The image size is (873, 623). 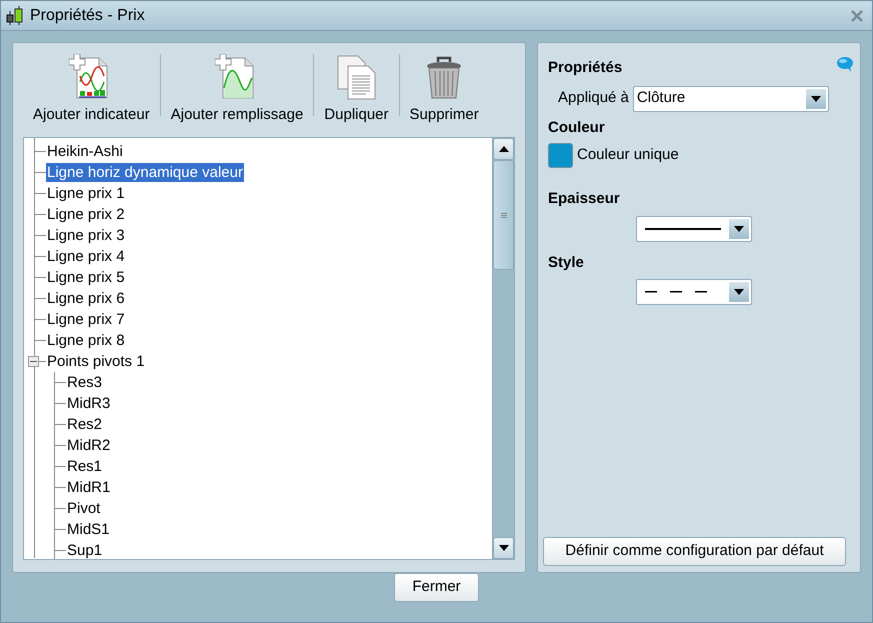 What do you see at coordinates (86, 193) in the screenshot?
I see `tree-item: Ligne prix 1` at bounding box center [86, 193].